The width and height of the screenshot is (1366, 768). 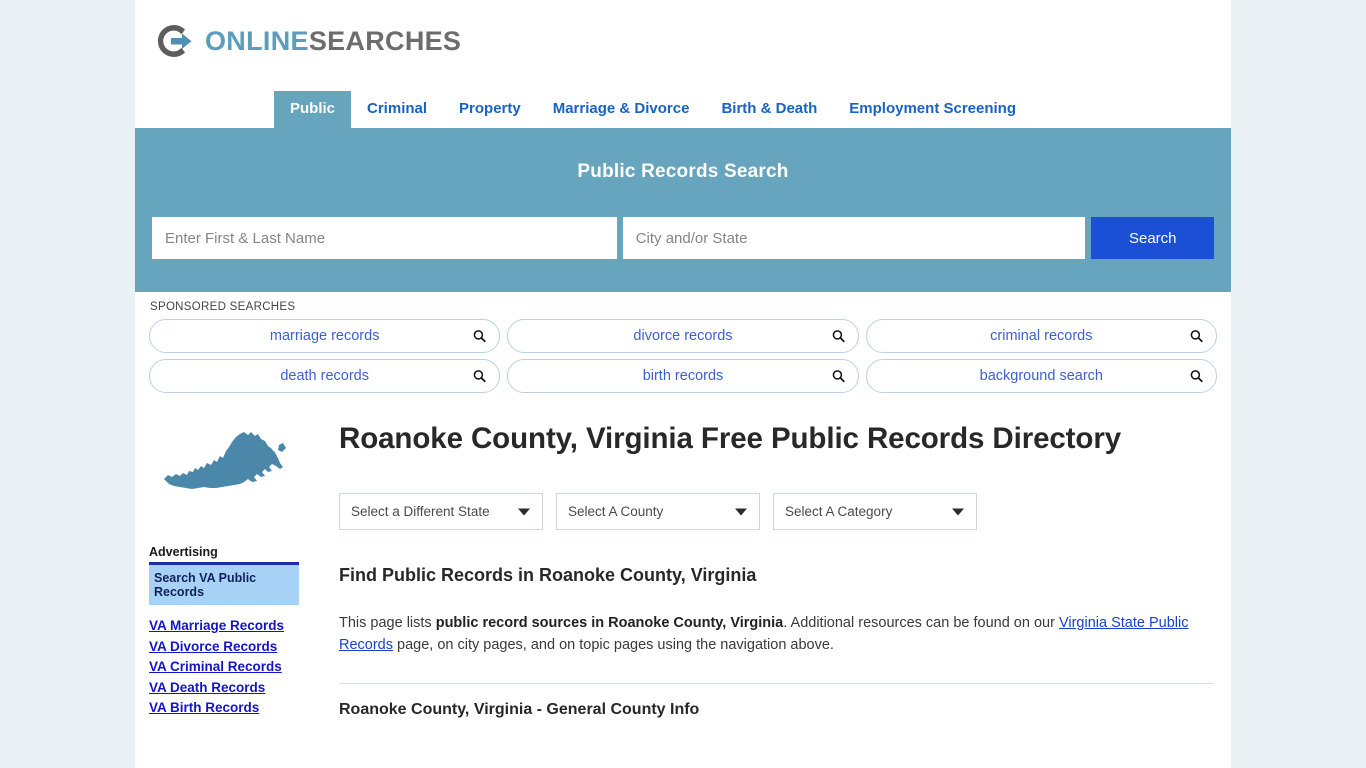 I want to click on sponsored-pill-death-records: death records, so click(x=325, y=376).